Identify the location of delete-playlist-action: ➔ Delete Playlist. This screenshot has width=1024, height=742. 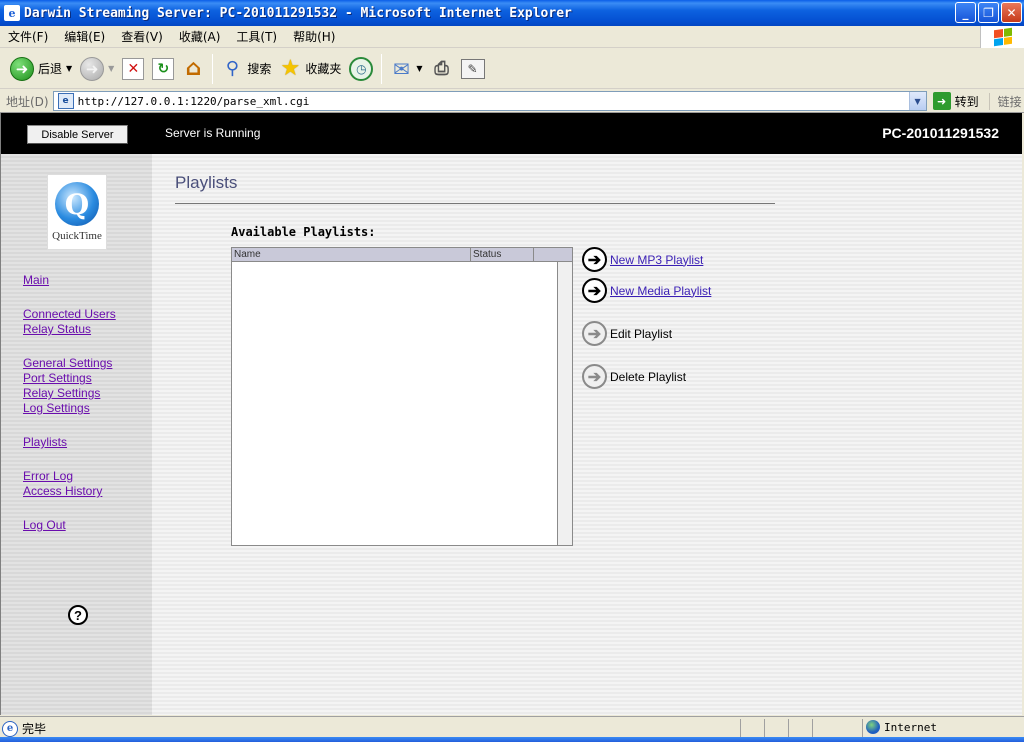
(634, 376).